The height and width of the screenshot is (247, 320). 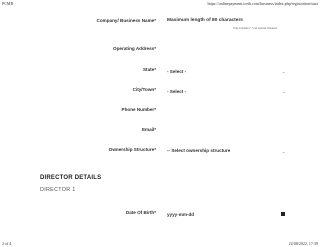 What do you see at coordinates (144, 89) in the screenshot?
I see `city-label: City/Town*` at bounding box center [144, 89].